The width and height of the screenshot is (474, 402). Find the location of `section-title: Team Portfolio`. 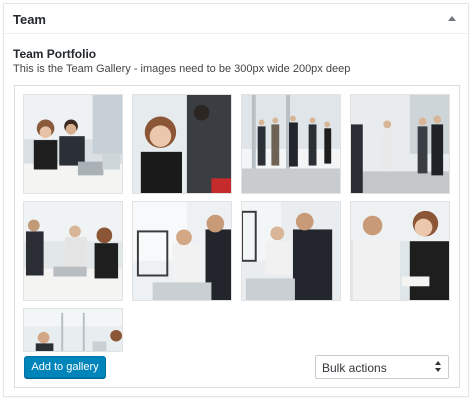

section-title: Team Portfolio is located at coordinates (55, 54).